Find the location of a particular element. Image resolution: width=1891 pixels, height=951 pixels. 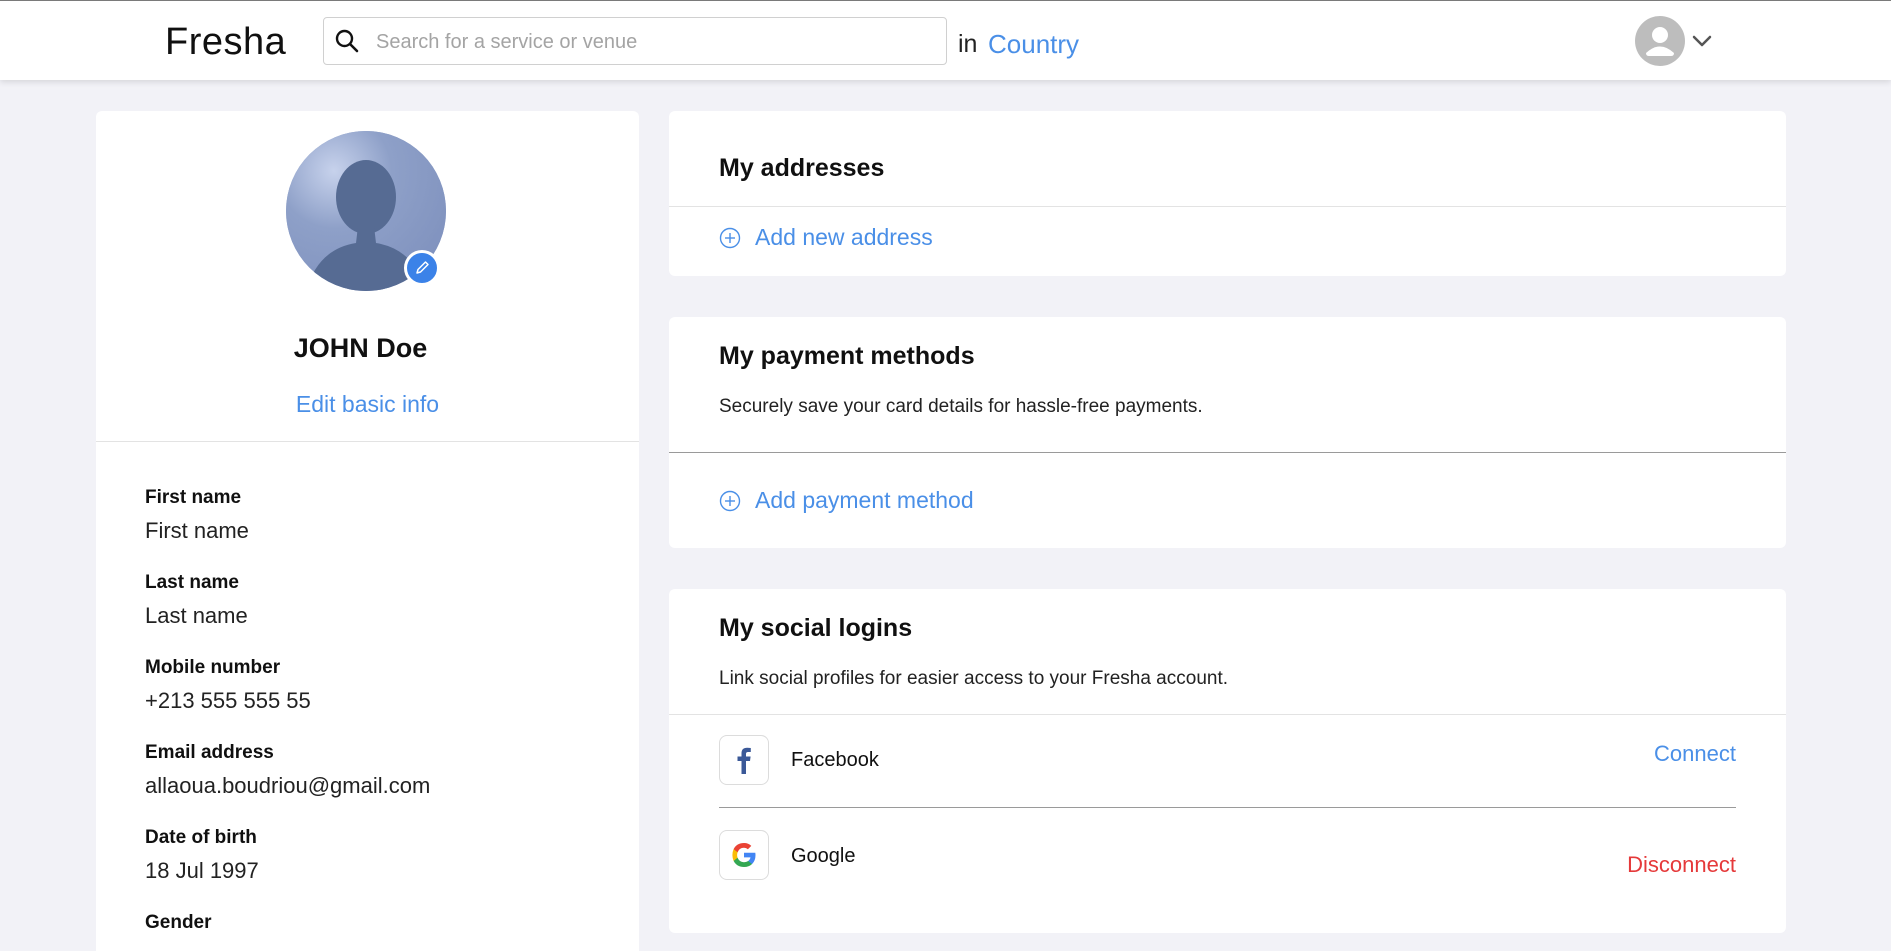

chevron-down-icon is located at coordinates (1702, 41).